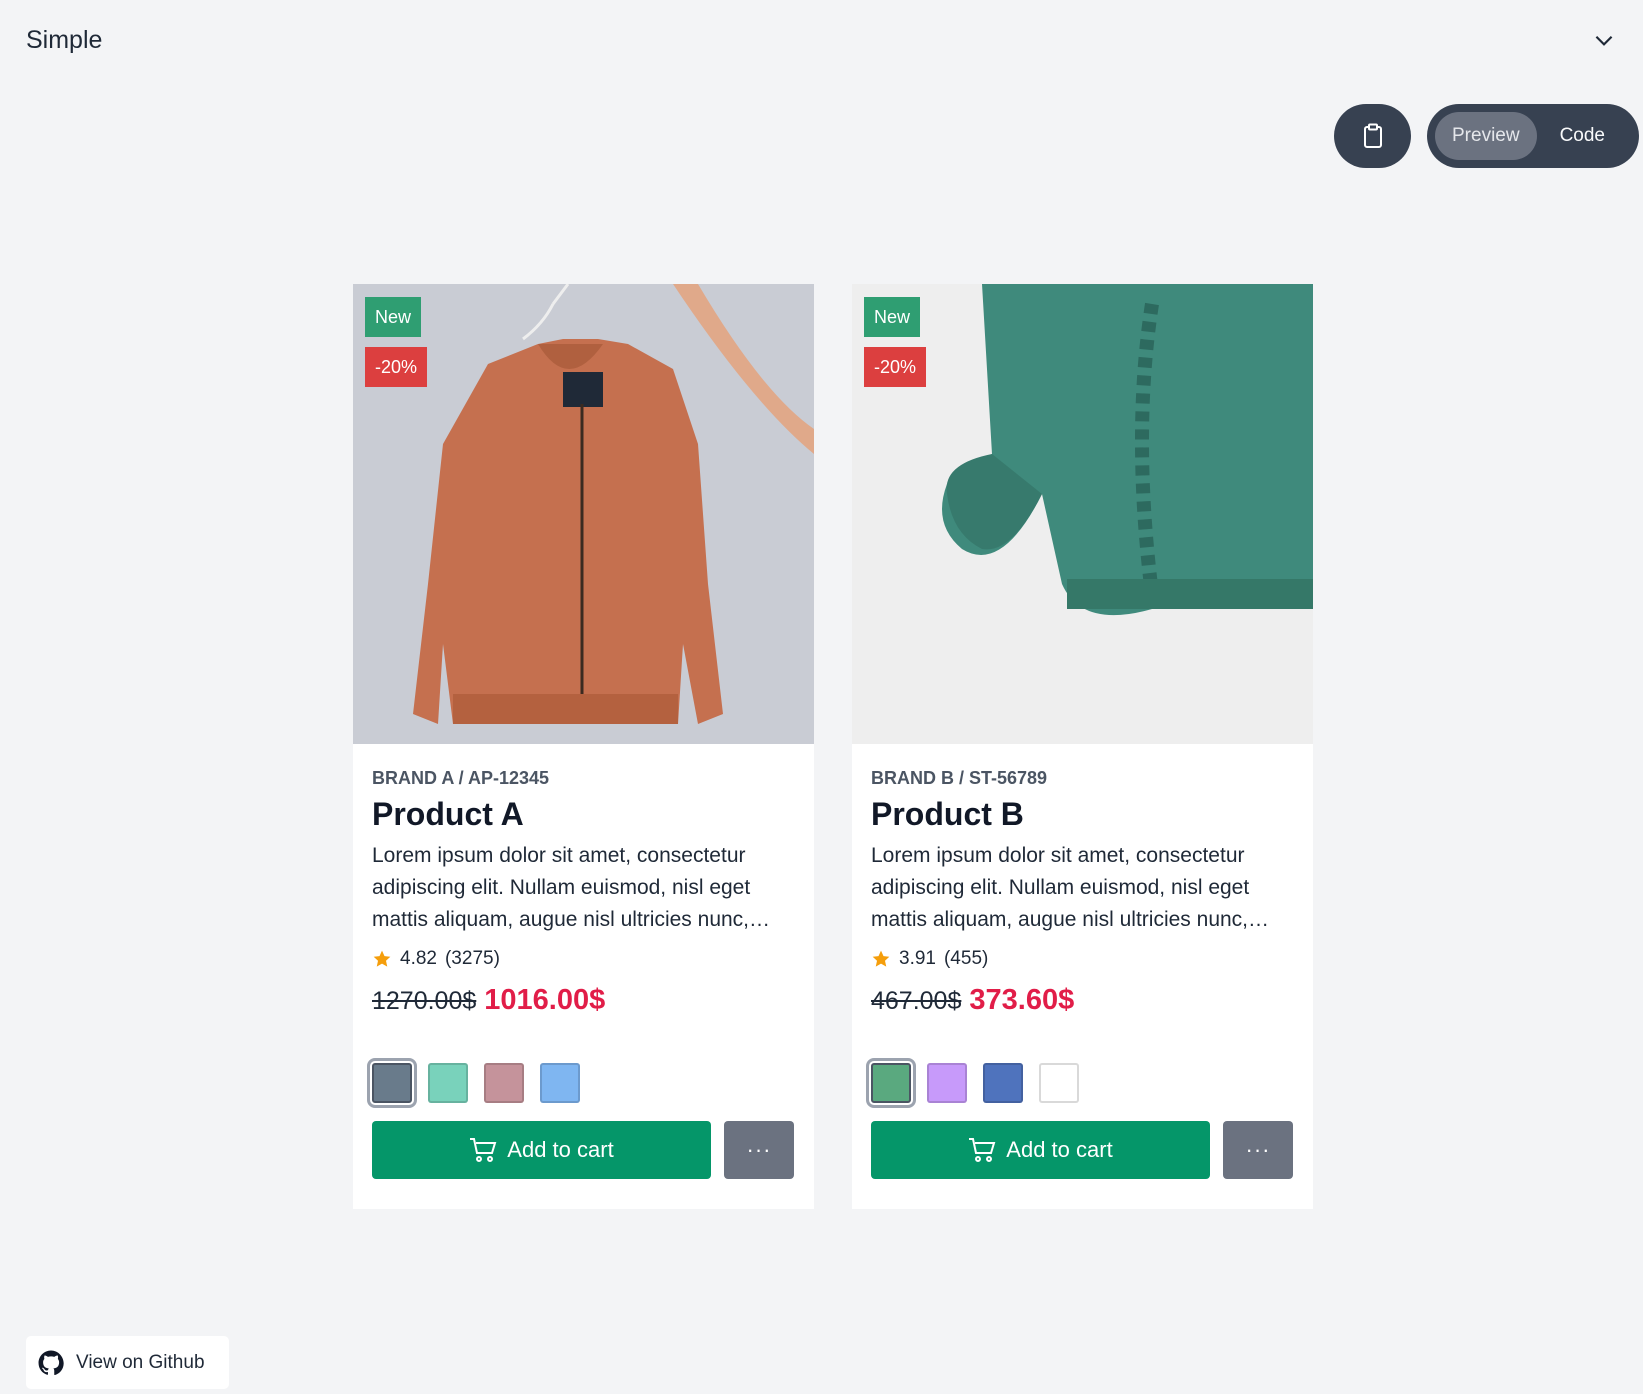 The image size is (1643, 1394). Describe the element at coordinates (1082, 814) in the screenshot. I see `product-name: Product B` at that location.